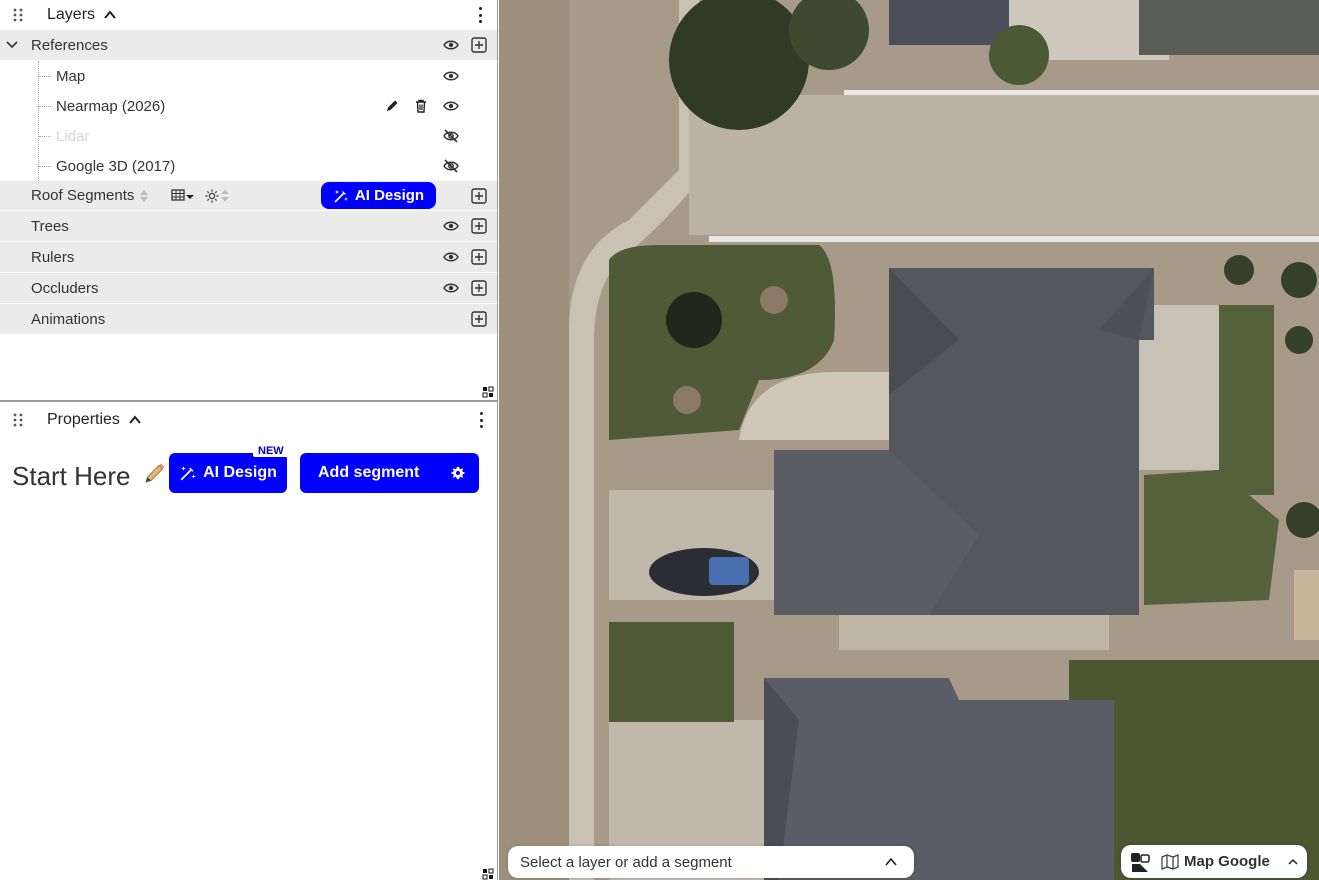 The width and height of the screenshot is (1319, 880). Describe the element at coordinates (71, 14) in the screenshot. I see `layers-title: Layers` at that location.